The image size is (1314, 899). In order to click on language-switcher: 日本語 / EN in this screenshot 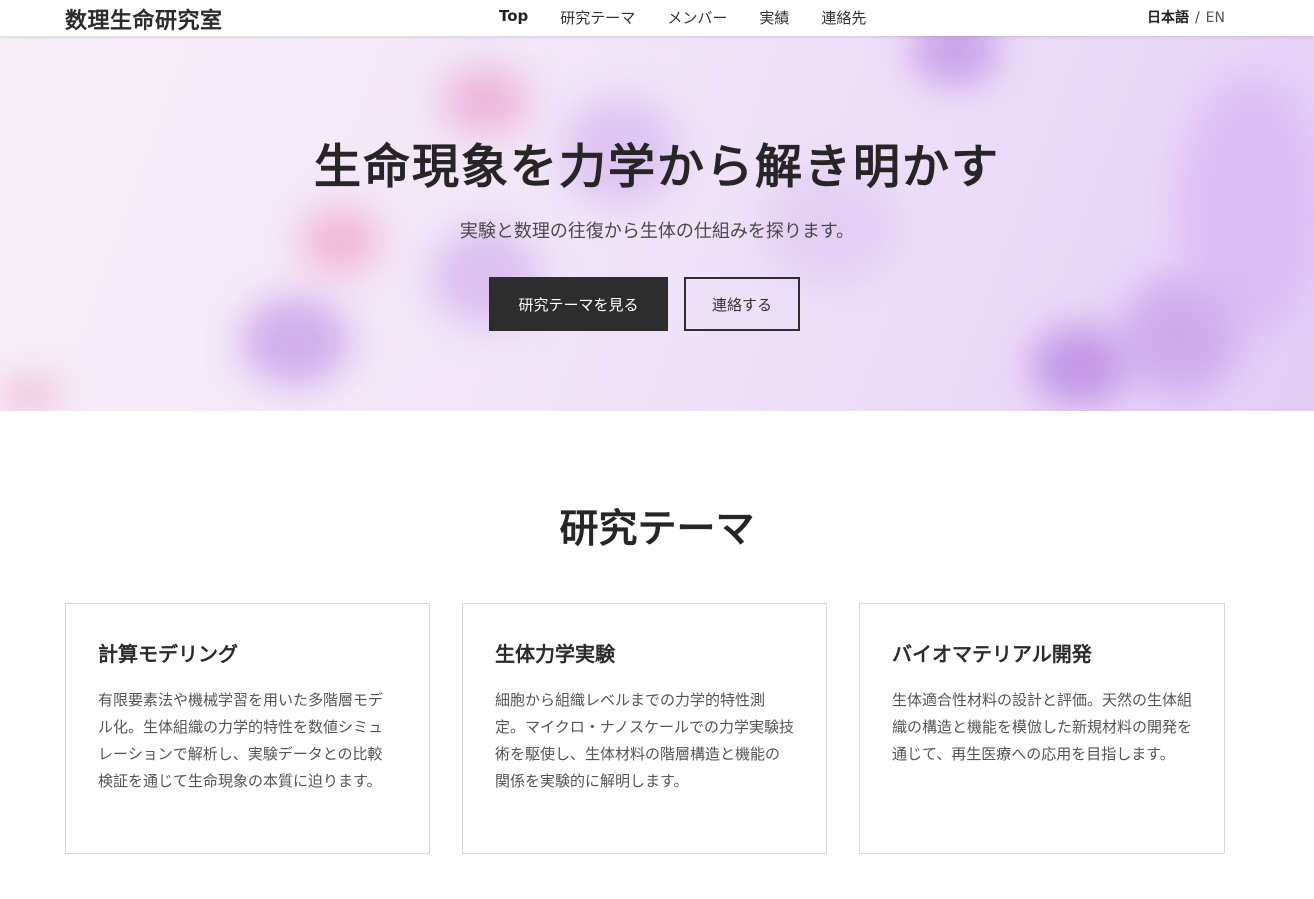, I will do `click(1186, 17)`.